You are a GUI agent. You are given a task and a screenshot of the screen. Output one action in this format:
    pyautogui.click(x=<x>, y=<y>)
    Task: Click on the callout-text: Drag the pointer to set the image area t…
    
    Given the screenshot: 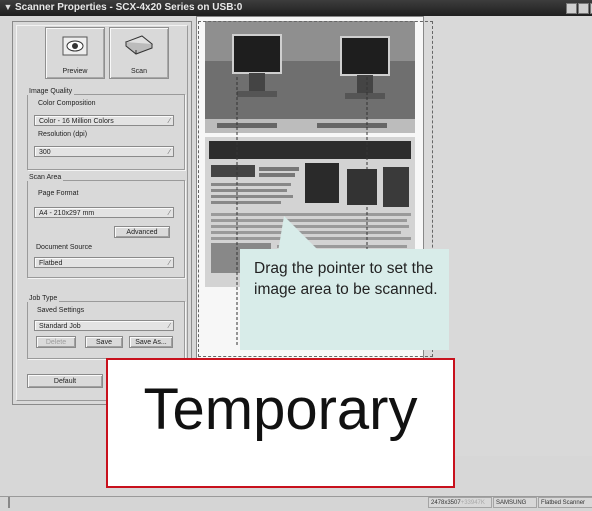 What is the action you would take?
    pyautogui.click(x=346, y=279)
    